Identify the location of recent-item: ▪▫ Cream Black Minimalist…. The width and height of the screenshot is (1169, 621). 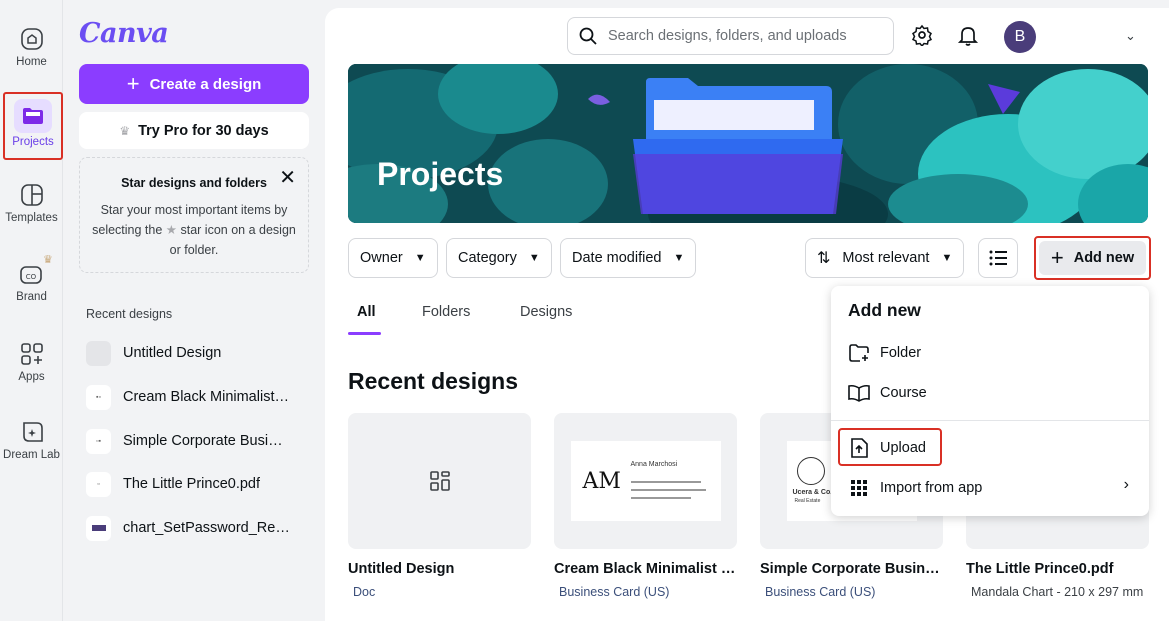
(198, 397).